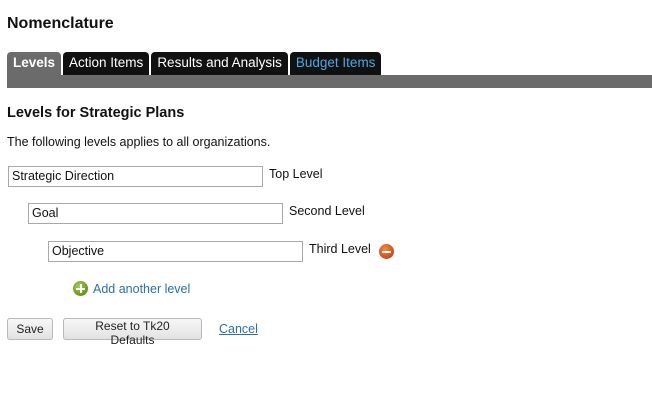 The image size is (652, 395). I want to click on top-level-input, so click(135, 176).